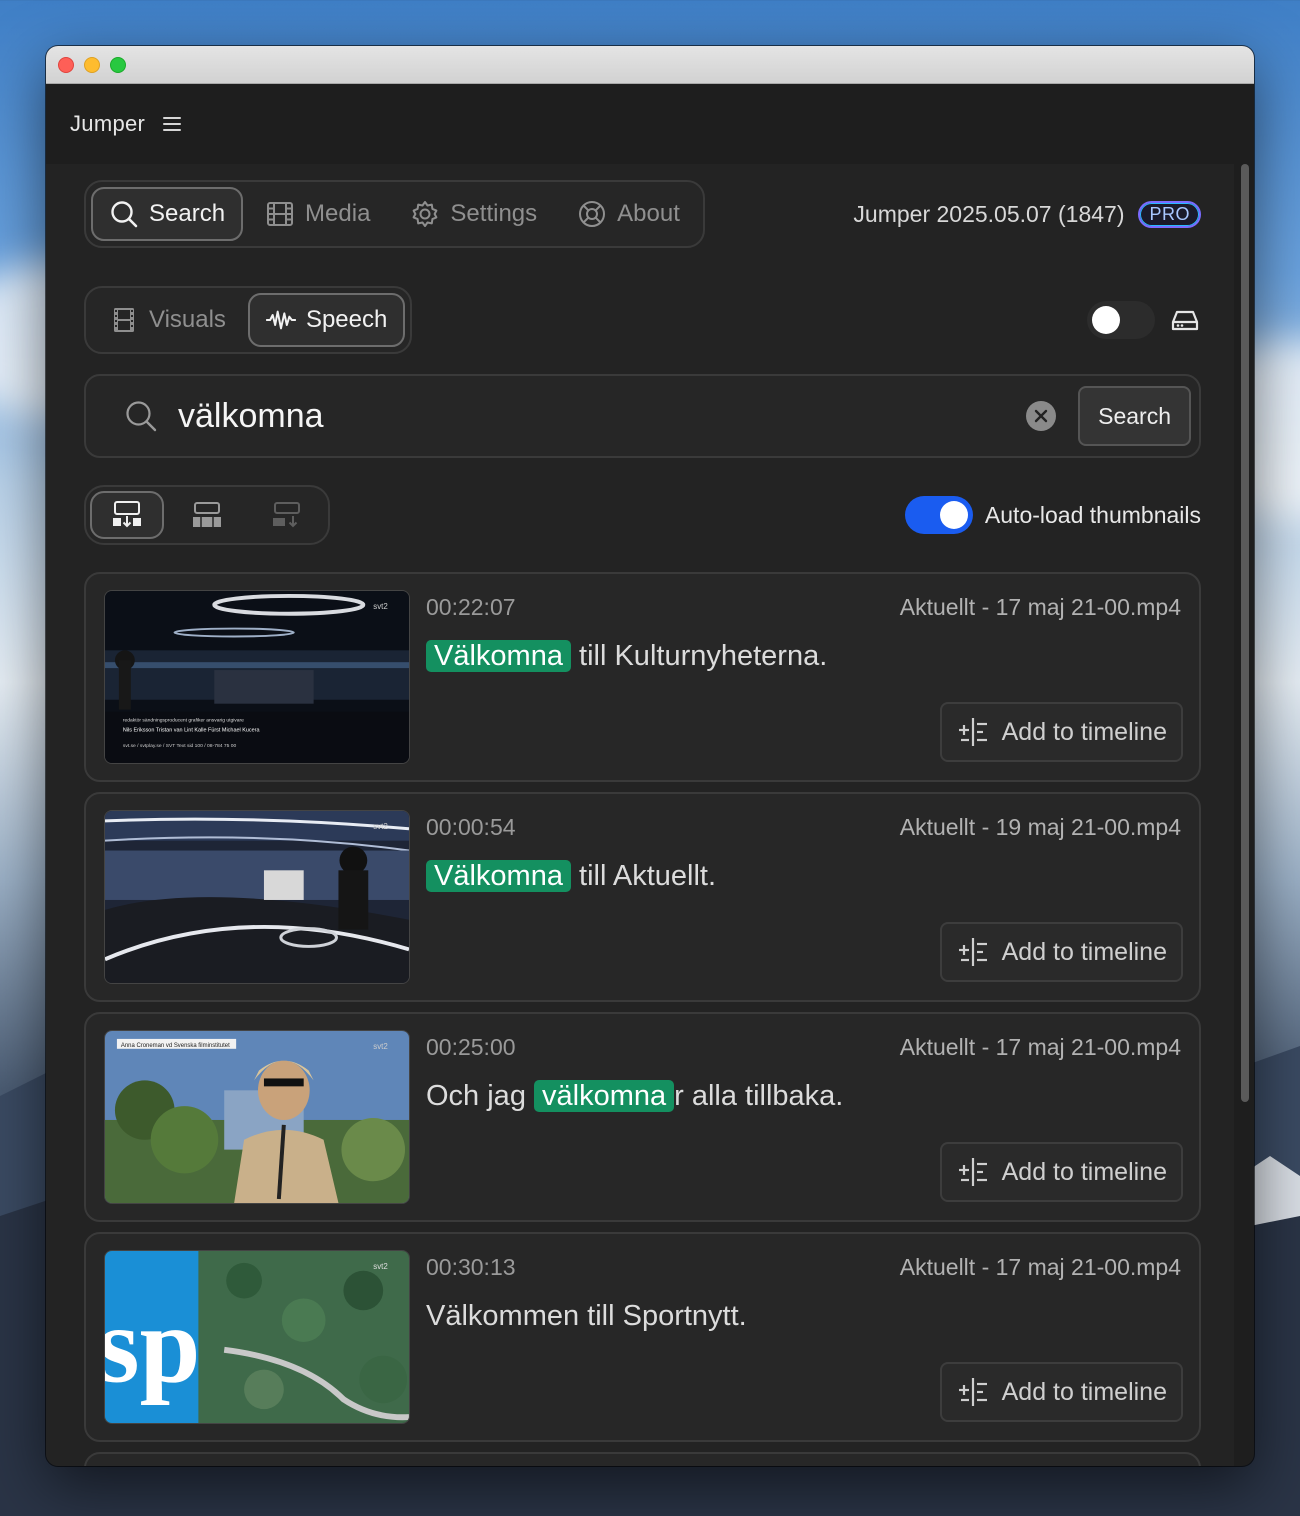 This screenshot has width=1300, height=1516. I want to click on tab-speech-label: Speech, so click(346, 319).